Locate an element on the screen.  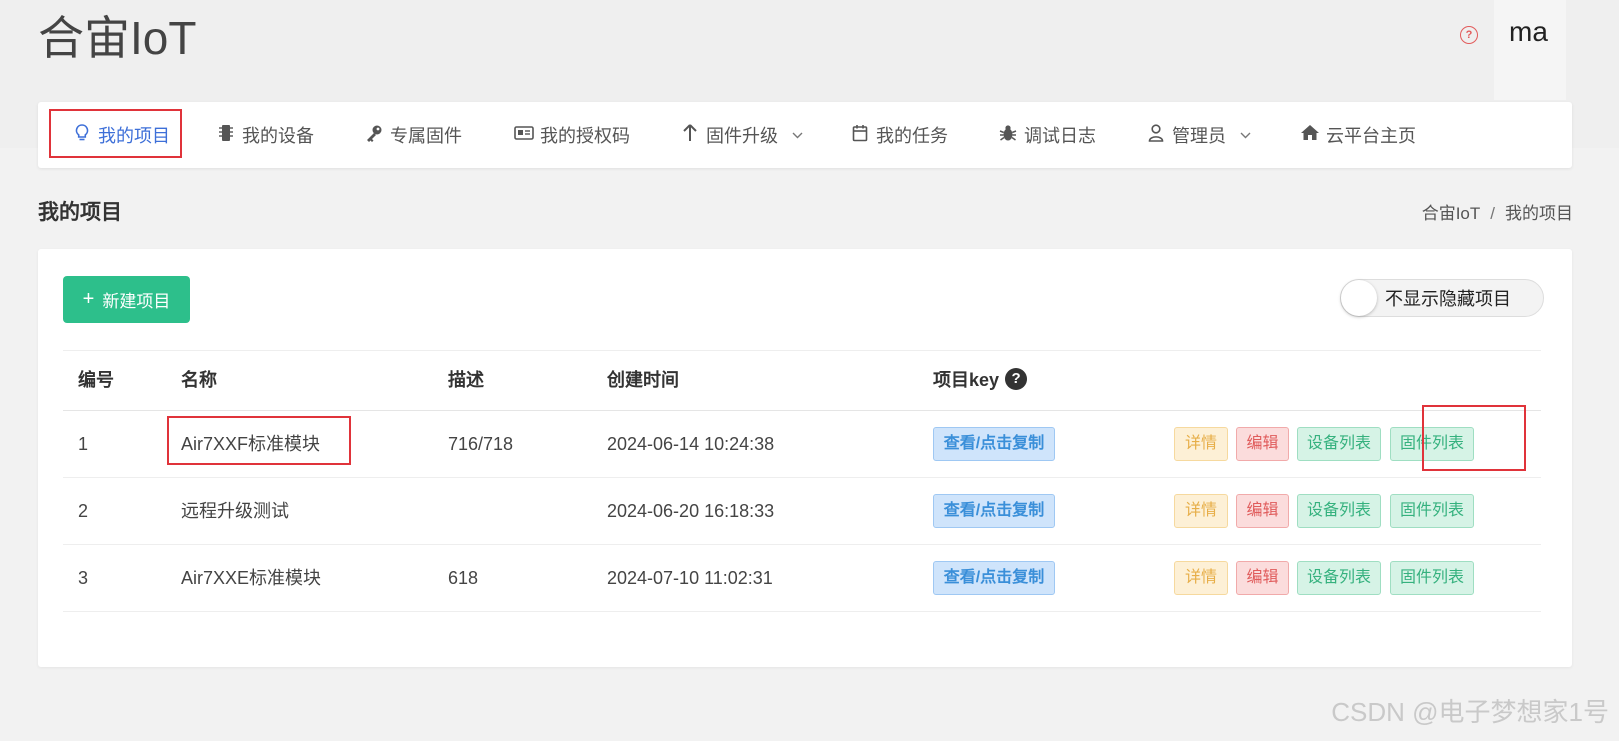
nav-item-firmware: 专属固件 is located at coordinates (413, 135).